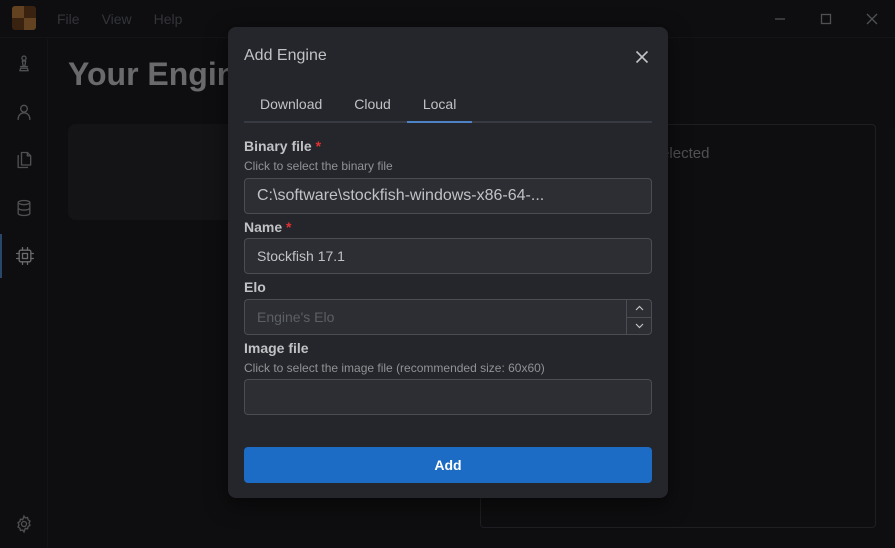 The image size is (895, 548). I want to click on image-file-input, so click(448, 397).